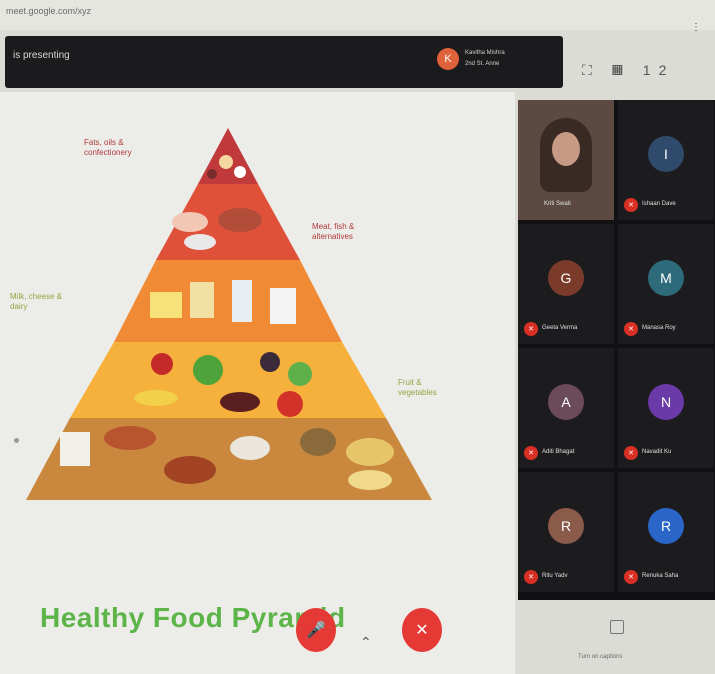  I want to click on avatar: G, so click(566, 278).